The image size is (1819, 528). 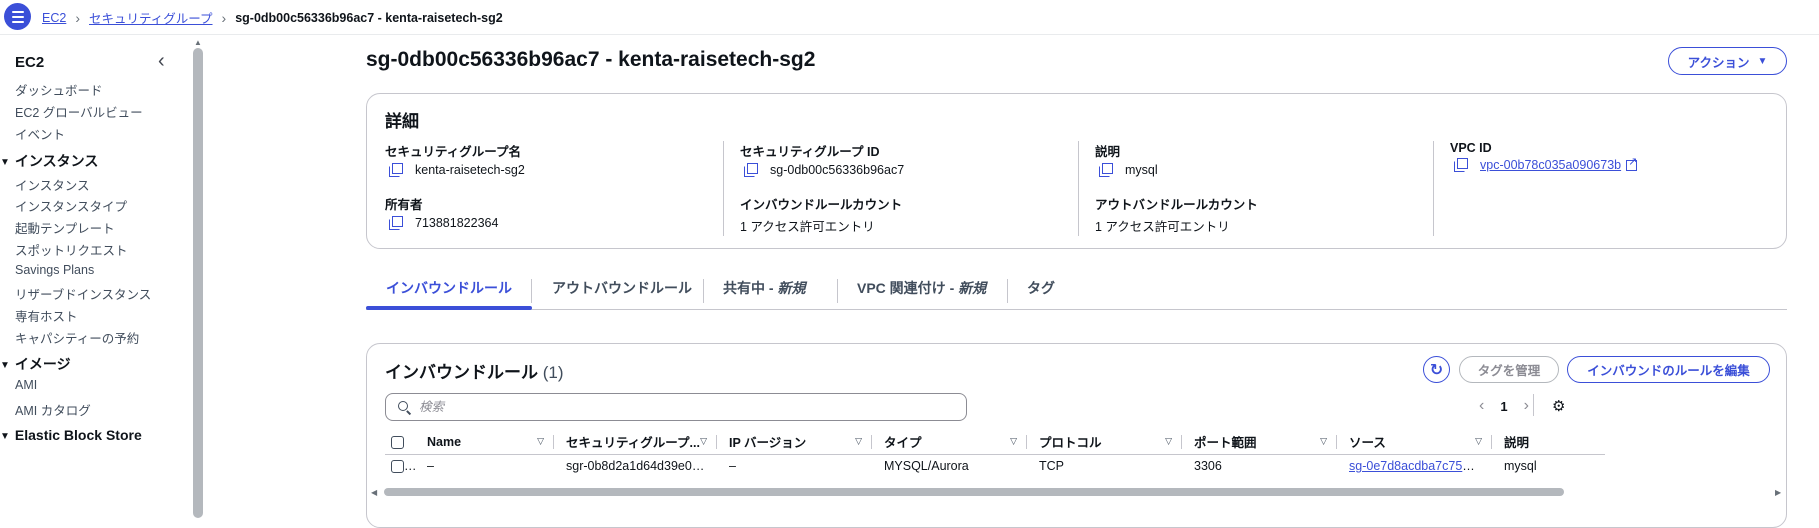 What do you see at coordinates (1208, 466) in the screenshot?
I see `cell-port-range: 3306` at bounding box center [1208, 466].